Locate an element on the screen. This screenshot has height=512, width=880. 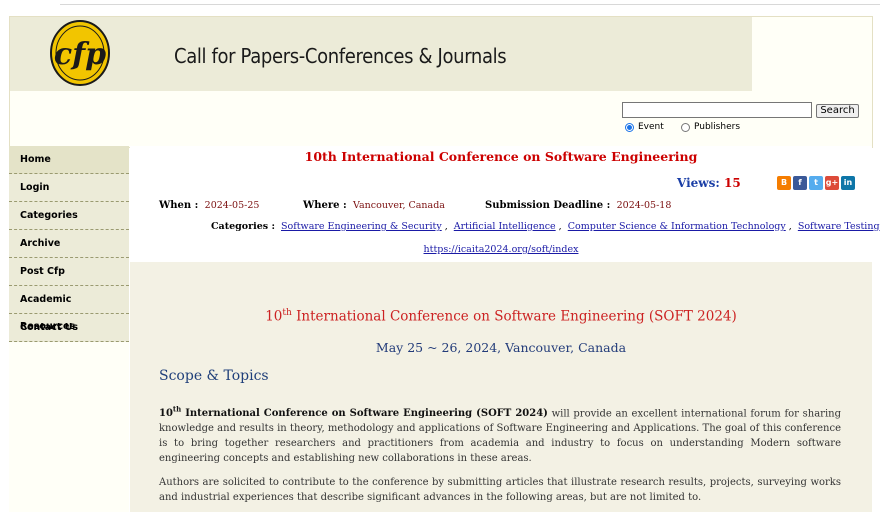
googleplus-icon: g+ is located at coordinates (832, 183).